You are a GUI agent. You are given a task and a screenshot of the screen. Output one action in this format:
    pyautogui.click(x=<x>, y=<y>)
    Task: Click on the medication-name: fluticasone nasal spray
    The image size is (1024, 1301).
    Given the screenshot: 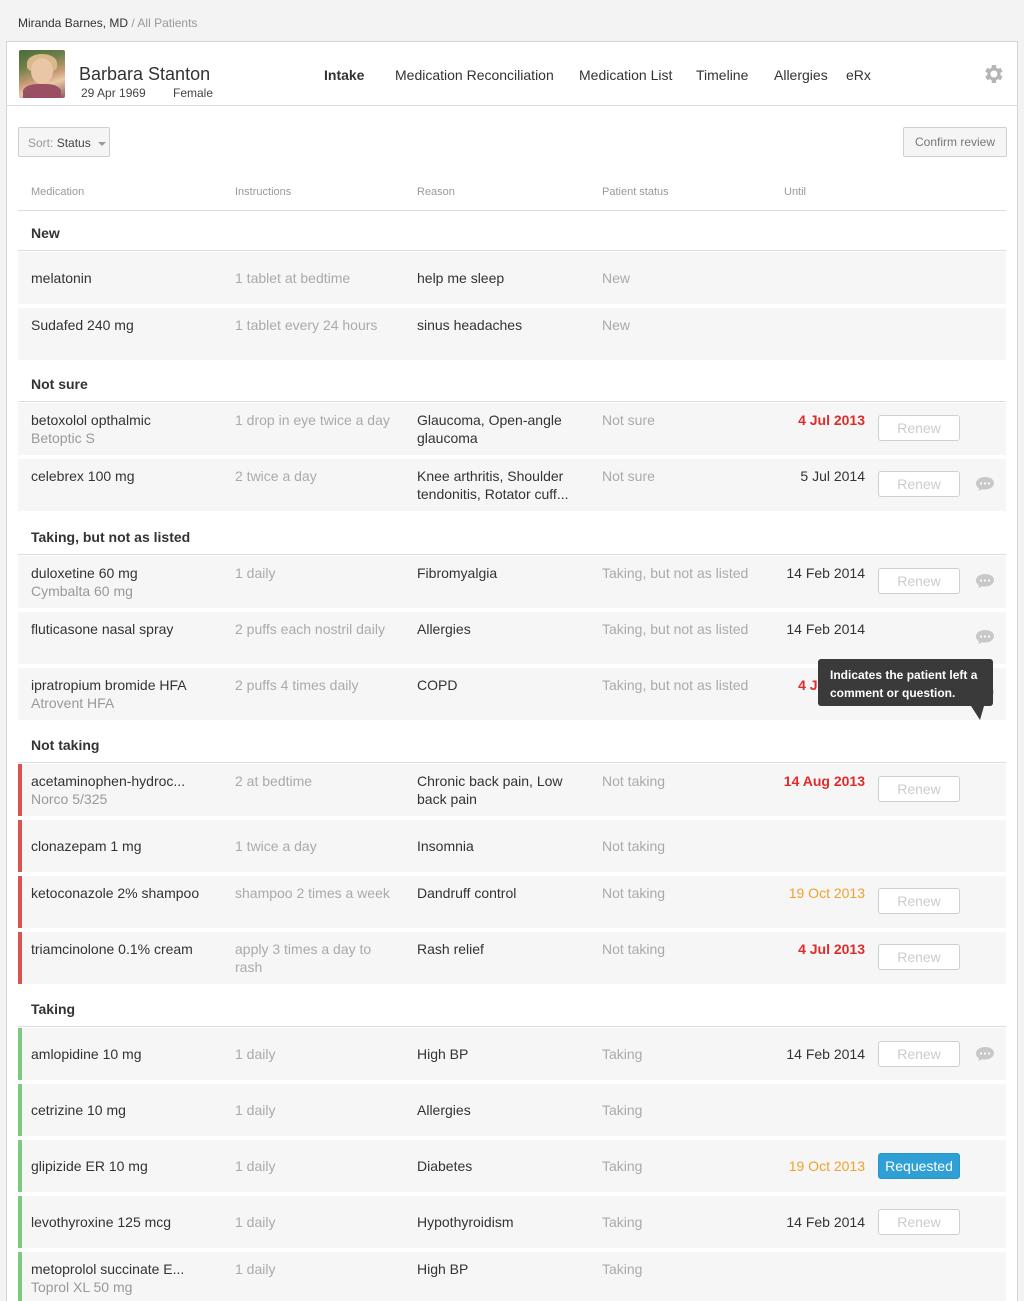 What is the action you would take?
    pyautogui.click(x=102, y=629)
    